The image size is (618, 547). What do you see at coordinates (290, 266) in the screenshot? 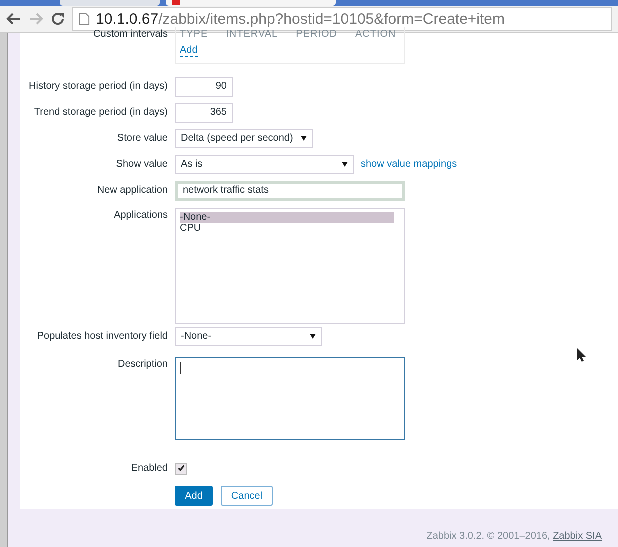
I see `list-box: -None- CPU` at bounding box center [290, 266].